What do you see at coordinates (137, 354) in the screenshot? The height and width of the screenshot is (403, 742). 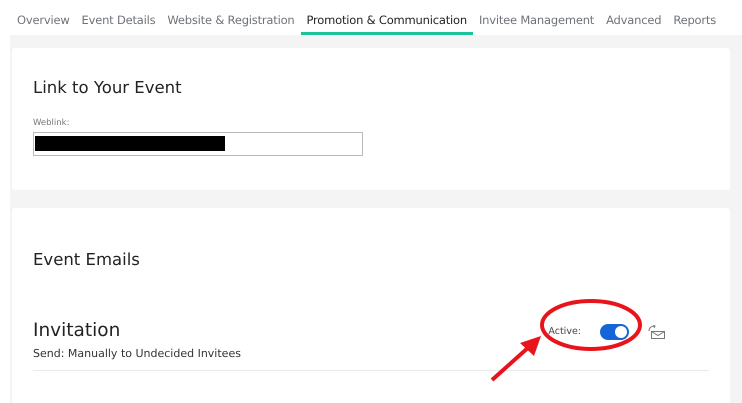 I see `send-info: Send: Manually to Undecided Invitees` at bounding box center [137, 354].